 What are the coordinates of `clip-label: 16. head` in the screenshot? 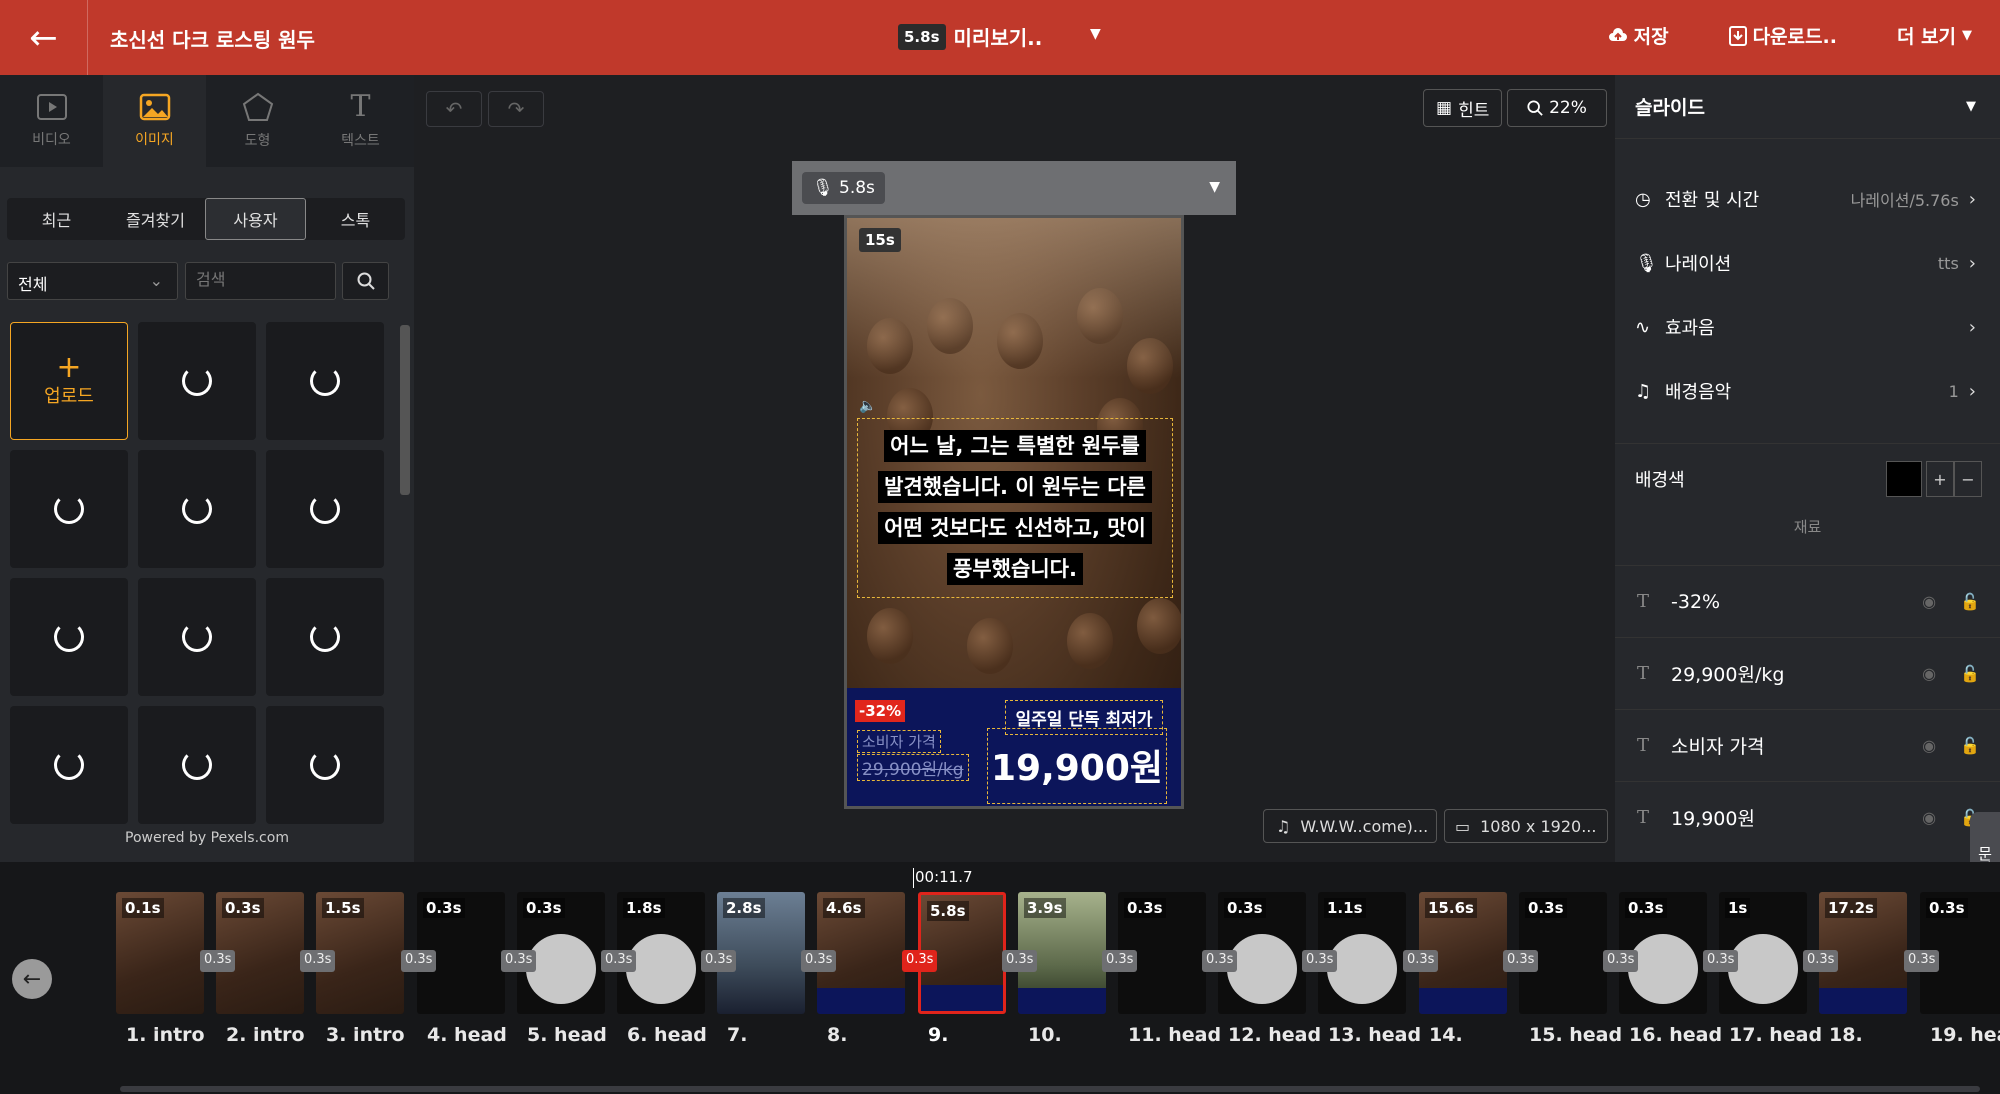 It's located at (1679, 1035).